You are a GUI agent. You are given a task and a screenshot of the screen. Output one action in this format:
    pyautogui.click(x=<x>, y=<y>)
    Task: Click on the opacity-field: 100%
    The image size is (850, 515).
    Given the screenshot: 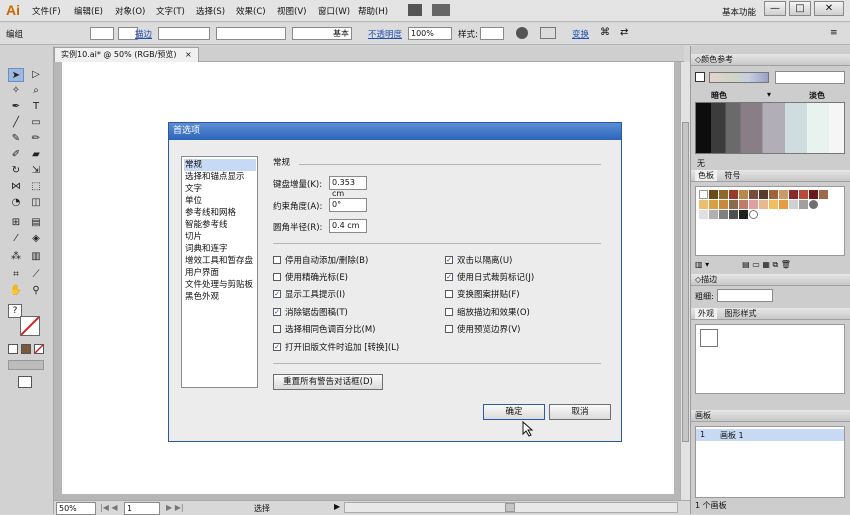 What is the action you would take?
    pyautogui.click(x=430, y=33)
    